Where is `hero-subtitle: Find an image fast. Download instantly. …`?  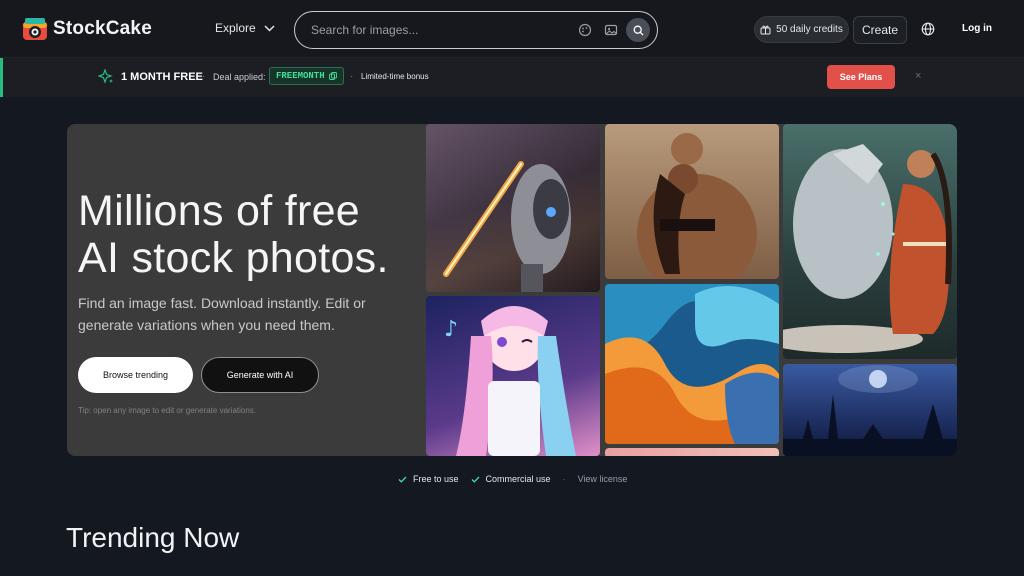
hero-subtitle: Find an image fast. Download instantly. … is located at coordinates (222, 314).